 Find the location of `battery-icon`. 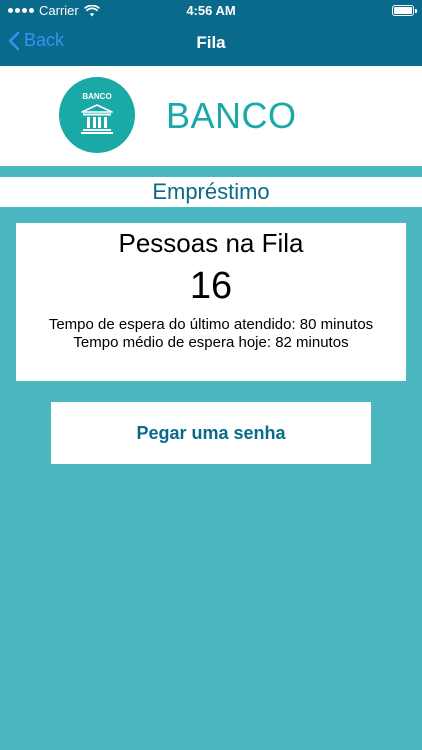

battery-icon is located at coordinates (404, 10).